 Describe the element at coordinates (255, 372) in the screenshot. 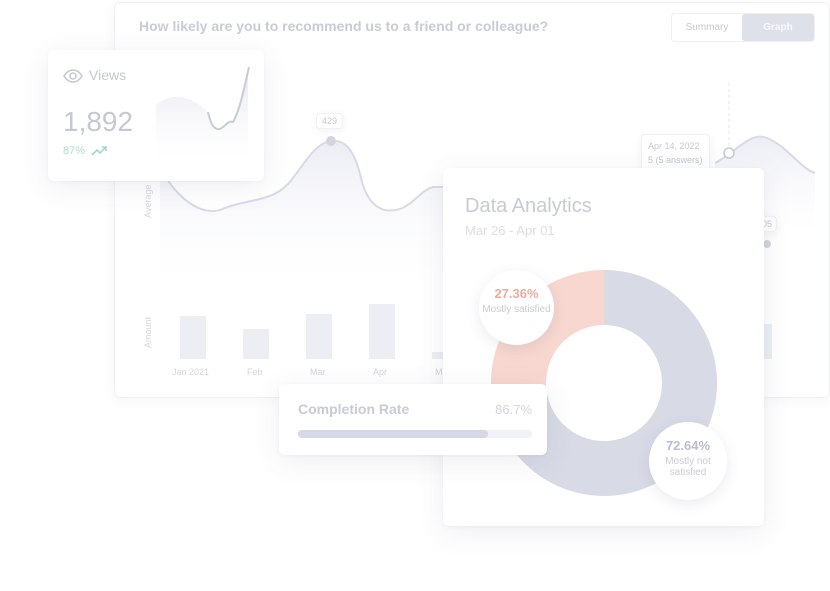

I see `month-label: Feb` at that location.